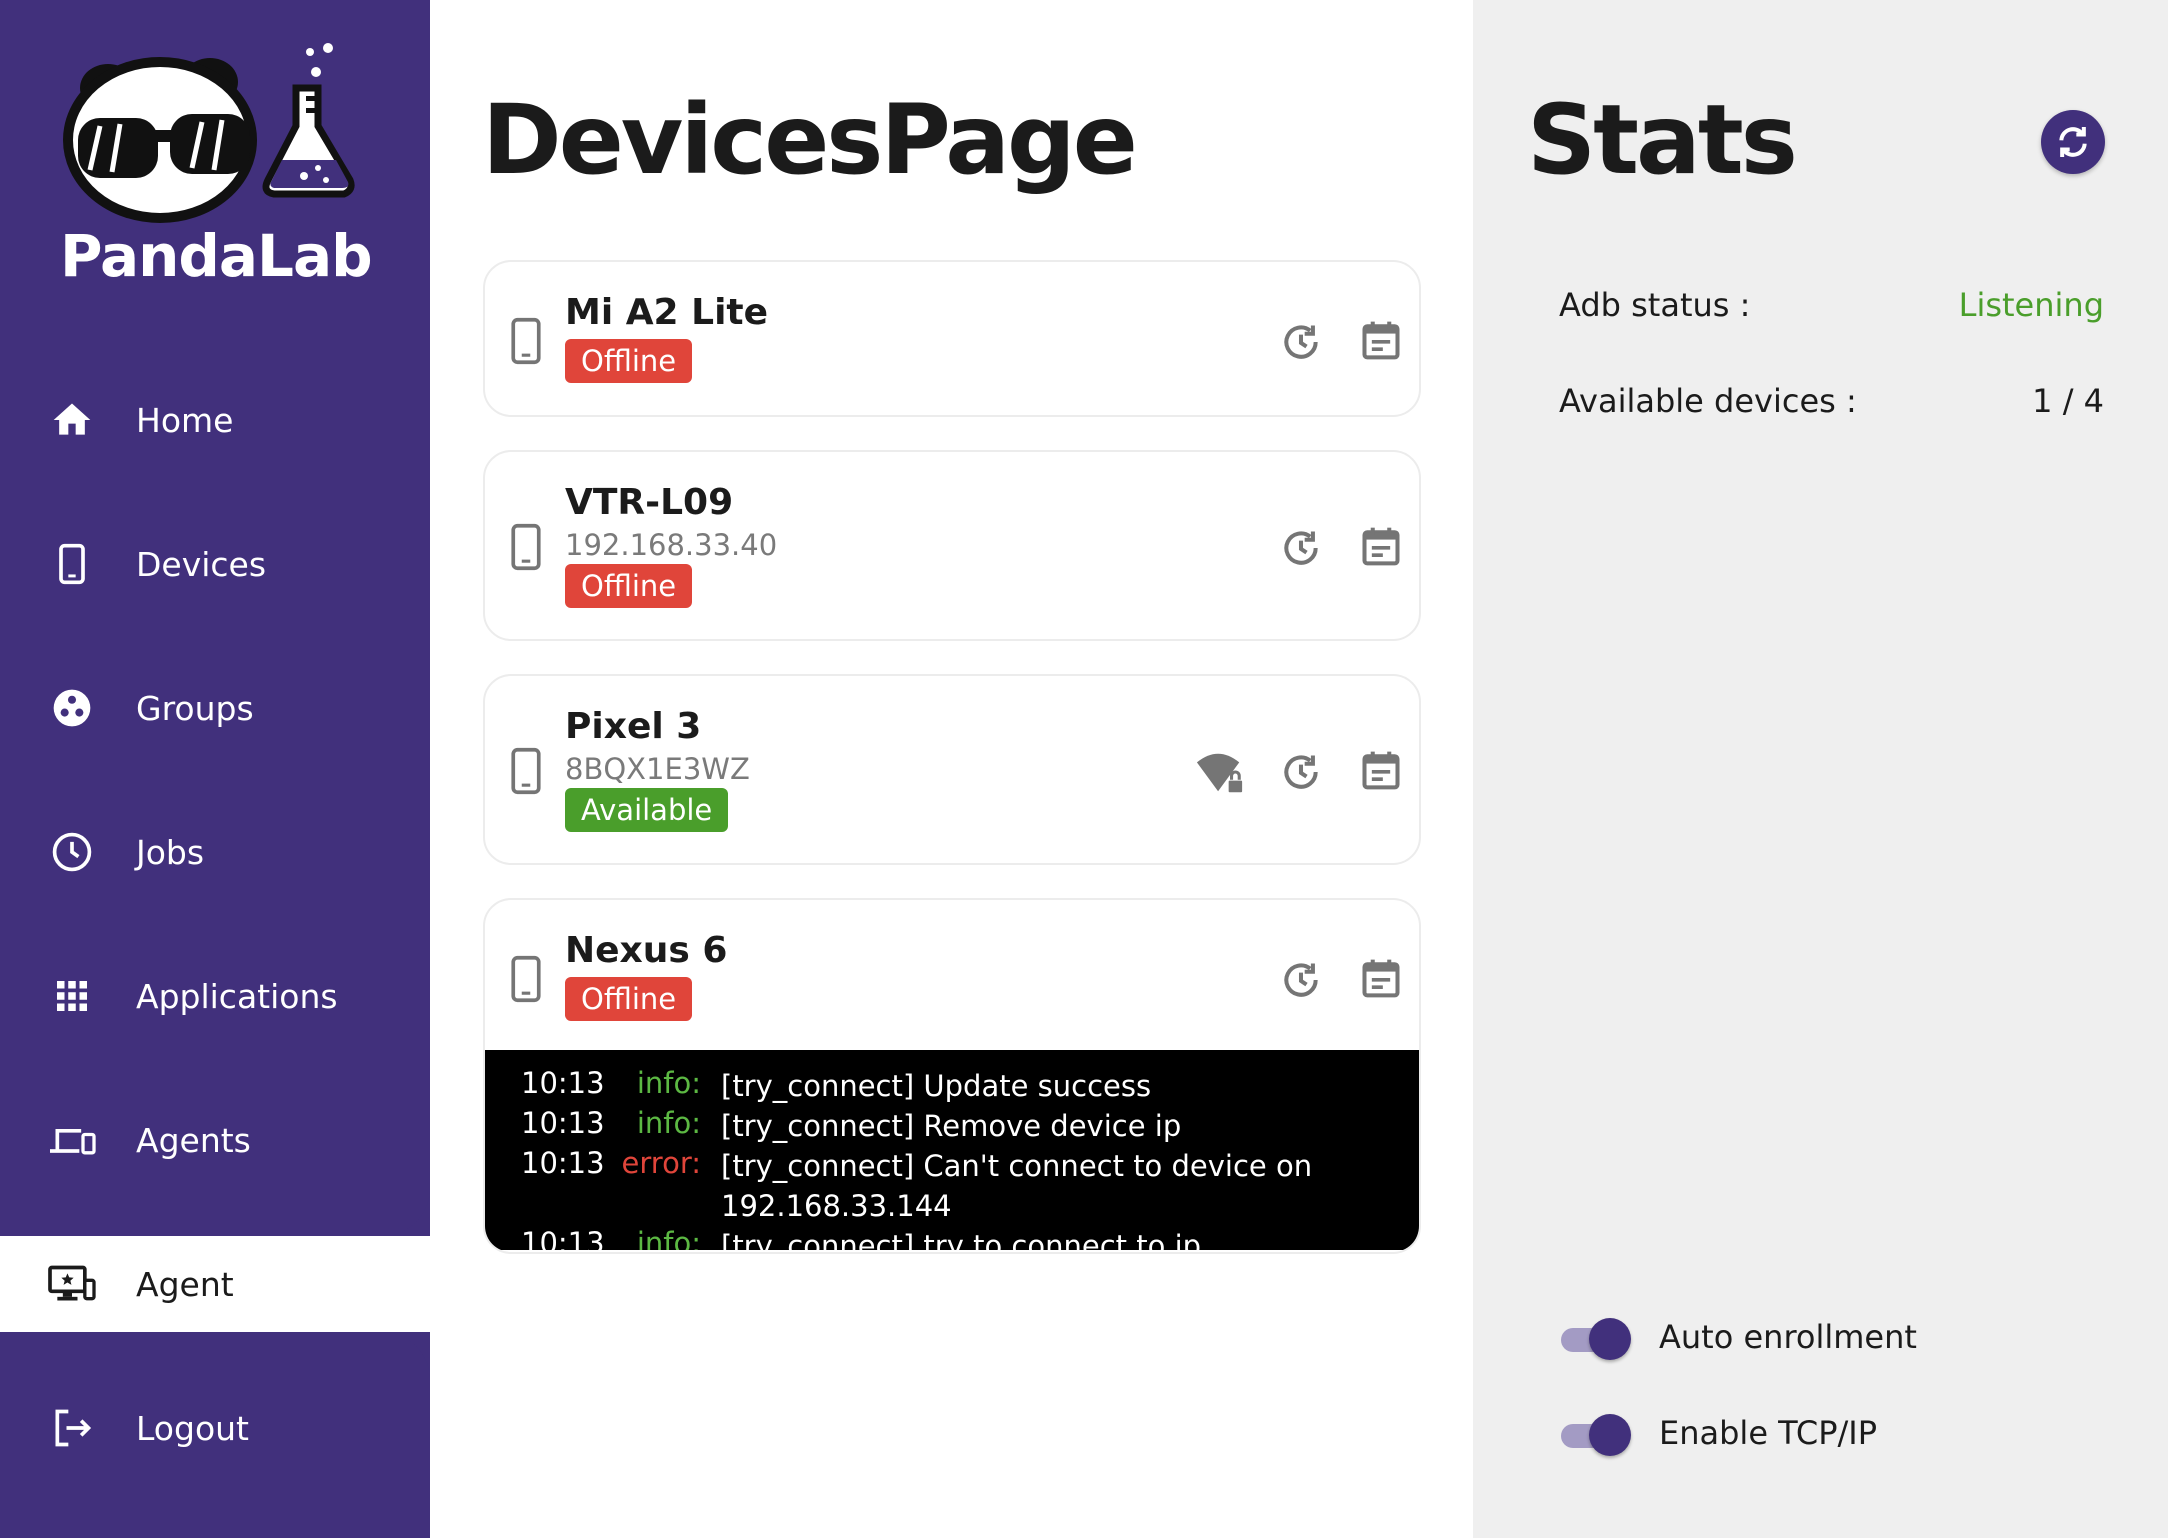 The image size is (2168, 1538). I want to click on sidebar-item-applications: Applications, so click(215, 996).